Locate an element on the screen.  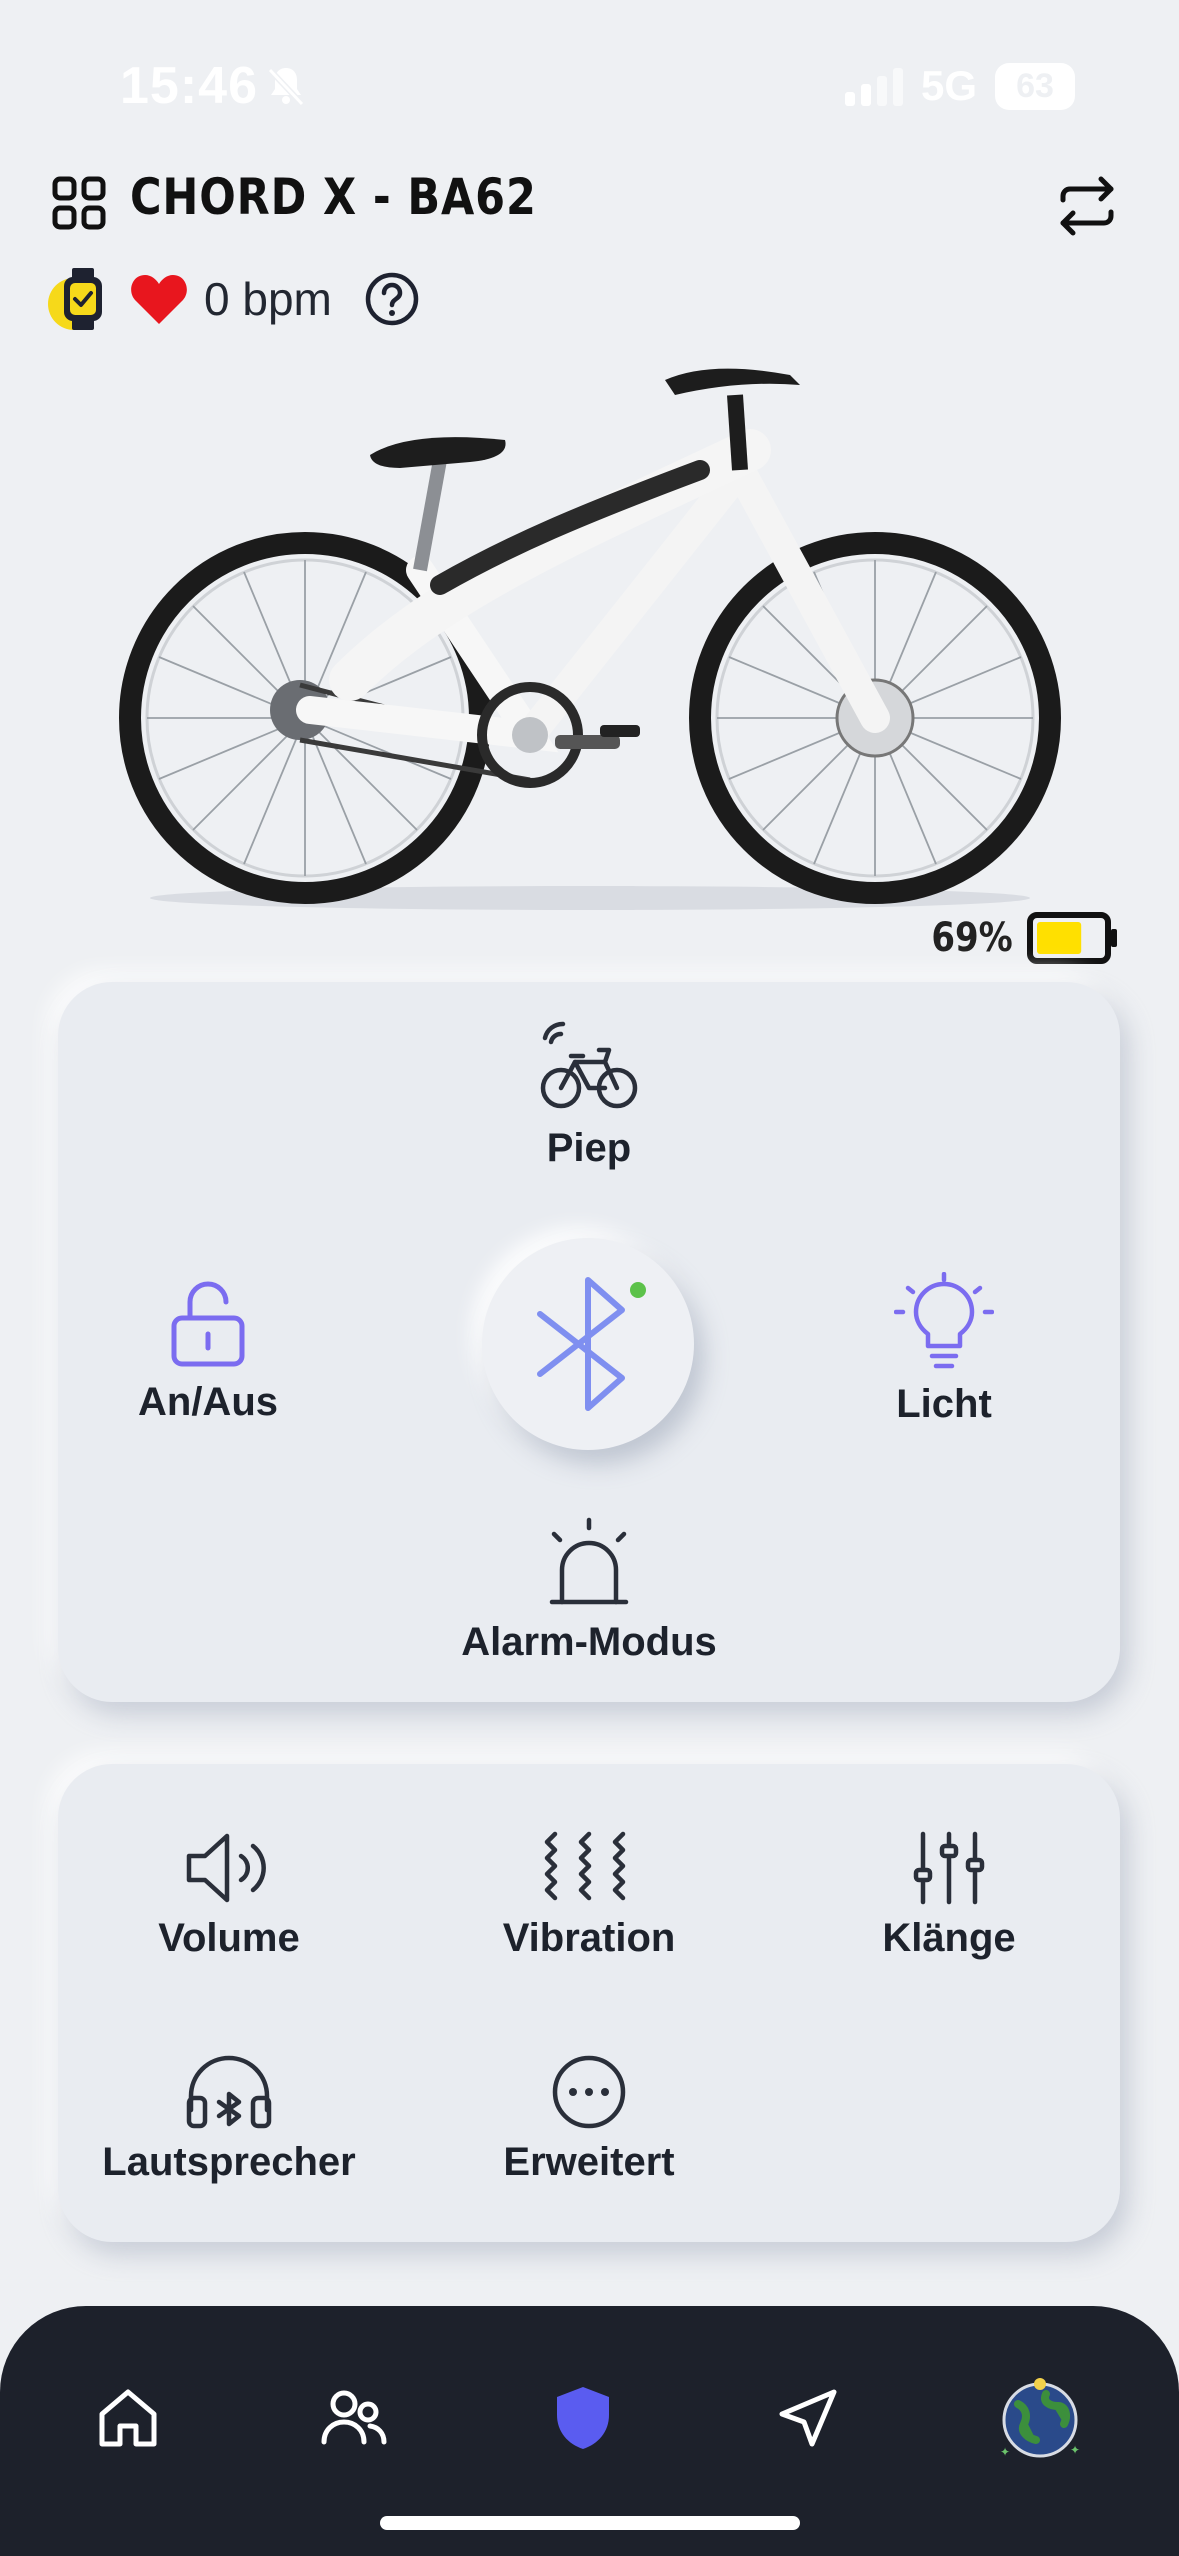
nav-navigation is located at coordinates (808, 2418).